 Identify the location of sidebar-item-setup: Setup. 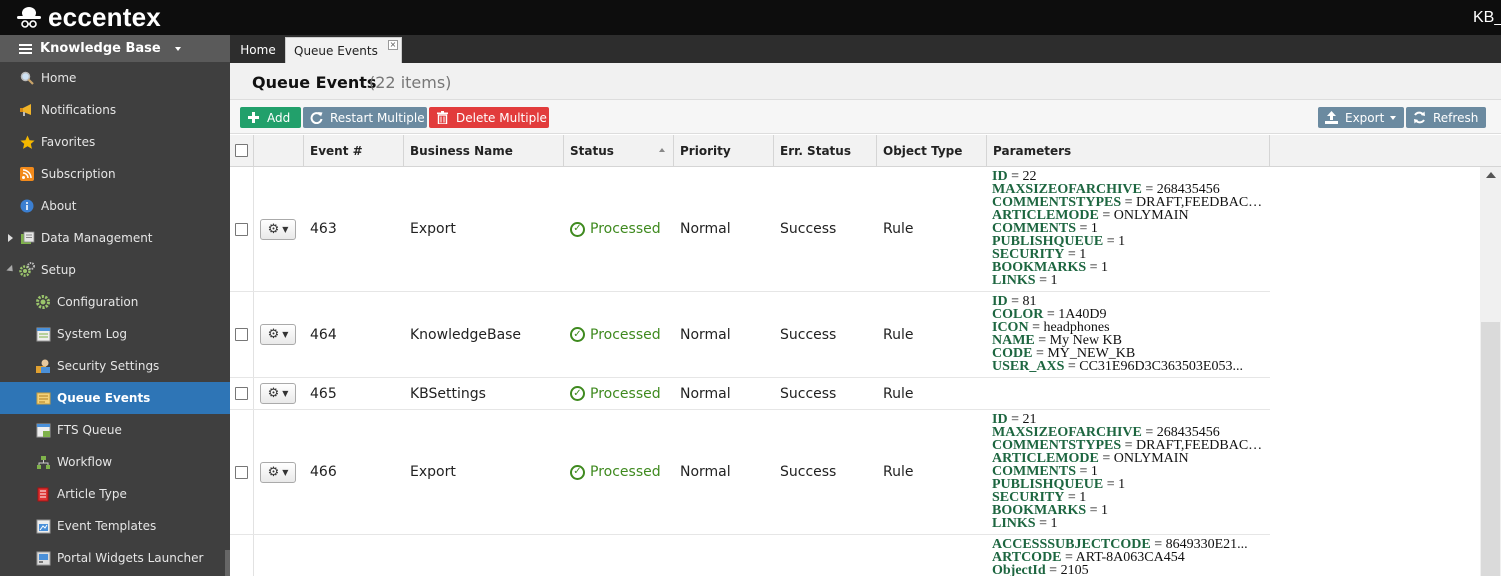
(115, 270).